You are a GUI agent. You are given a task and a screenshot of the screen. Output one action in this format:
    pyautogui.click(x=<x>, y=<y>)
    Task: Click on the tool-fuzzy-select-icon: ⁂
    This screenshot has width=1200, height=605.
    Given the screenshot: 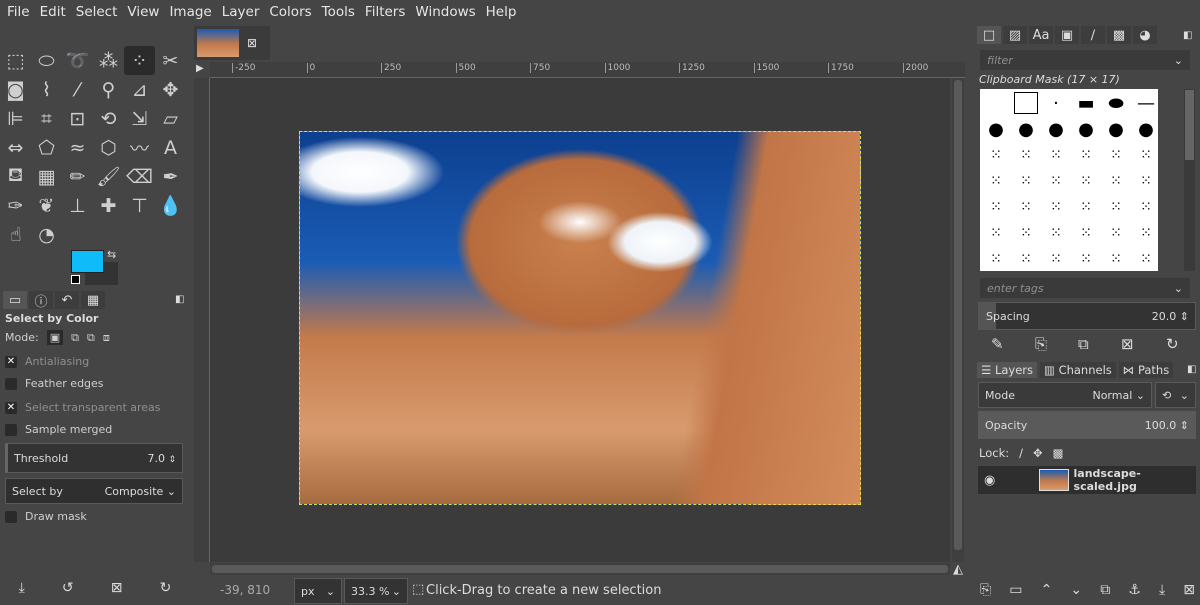 What is the action you would take?
    pyautogui.click(x=108, y=60)
    